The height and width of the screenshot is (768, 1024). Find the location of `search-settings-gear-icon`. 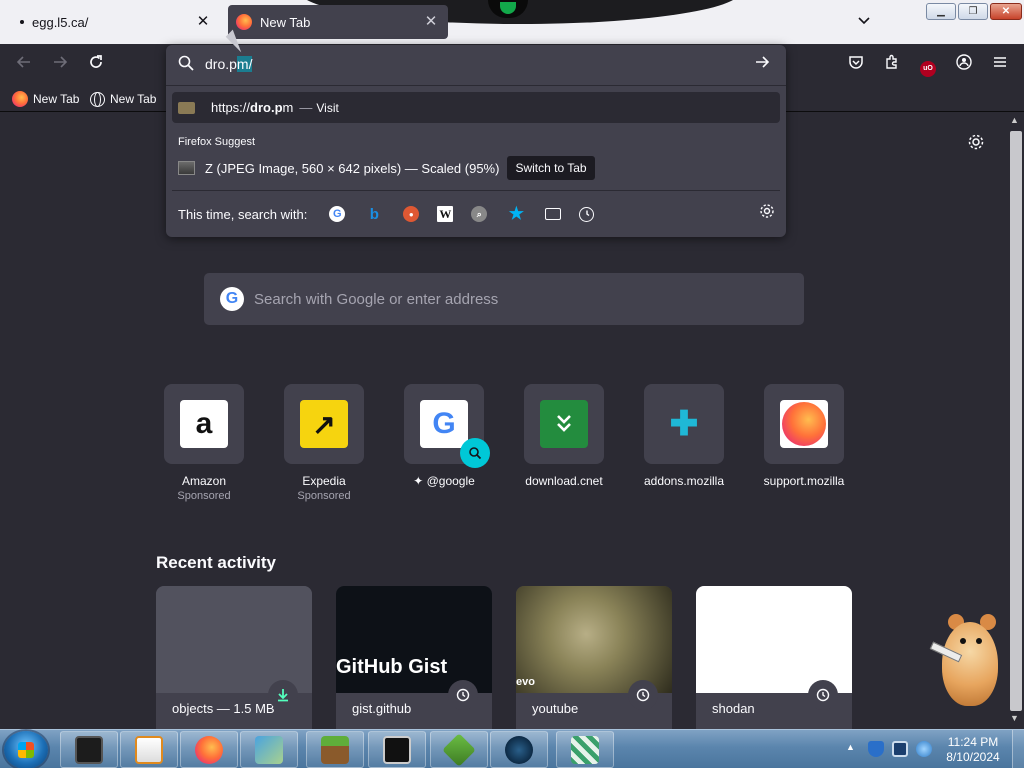

search-settings-gear-icon is located at coordinates (767, 214).